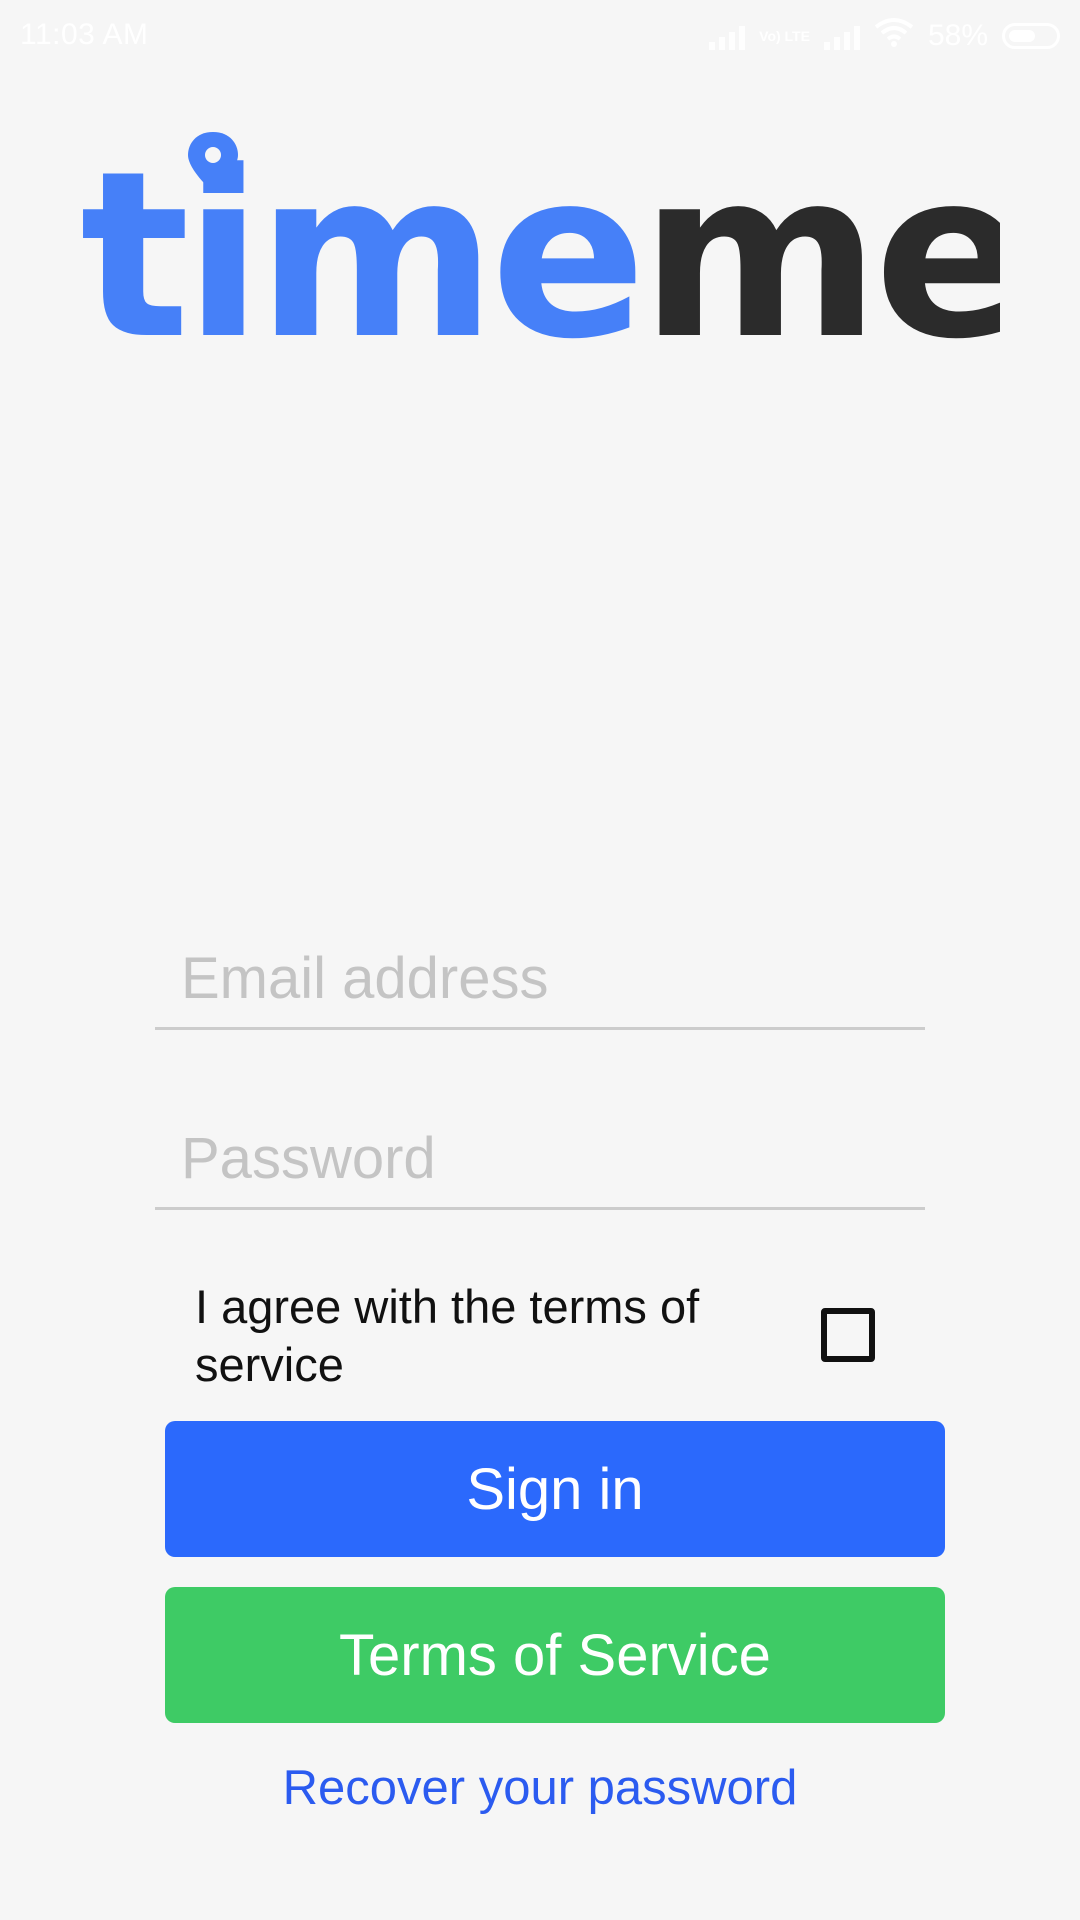 This screenshot has height=1920, width=1080. Describe the element at coordinates (360, 240) in the screenshot. I see `logo-time-text: time` at that location.